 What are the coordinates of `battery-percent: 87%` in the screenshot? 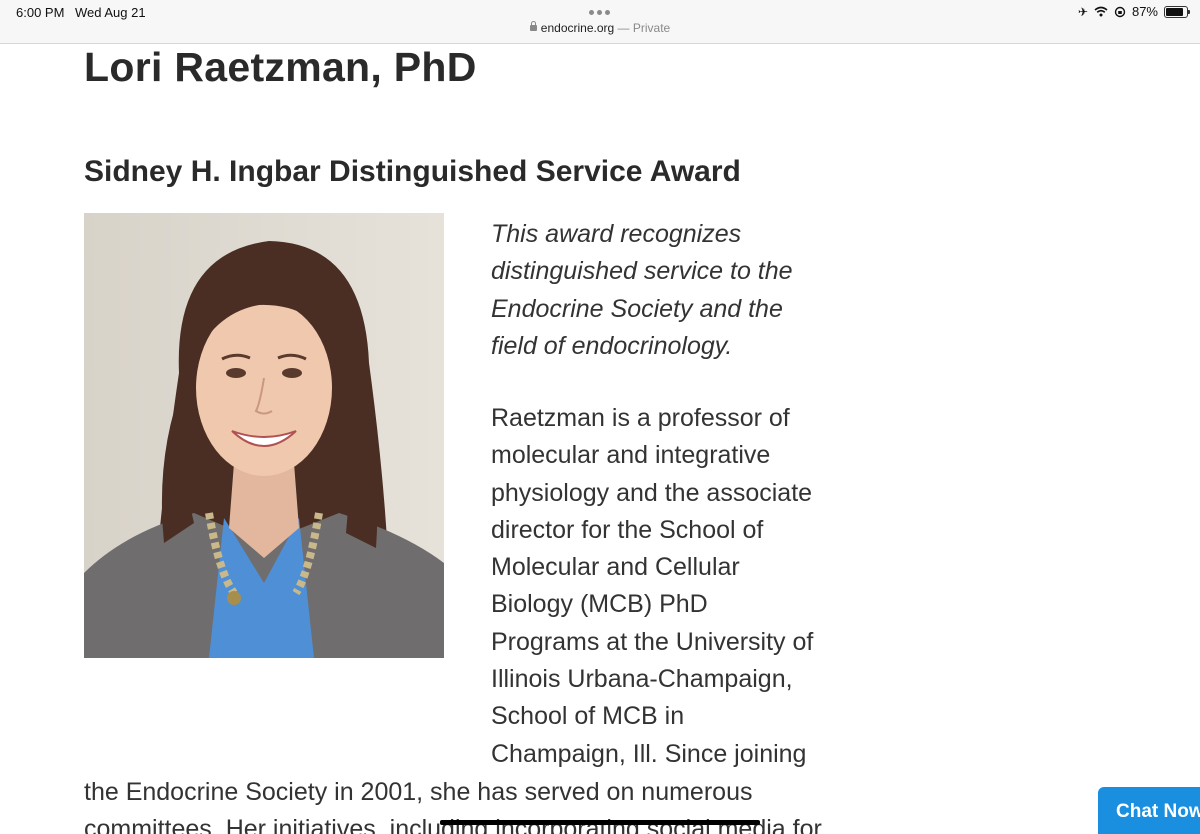 It's located at (1144, 11).